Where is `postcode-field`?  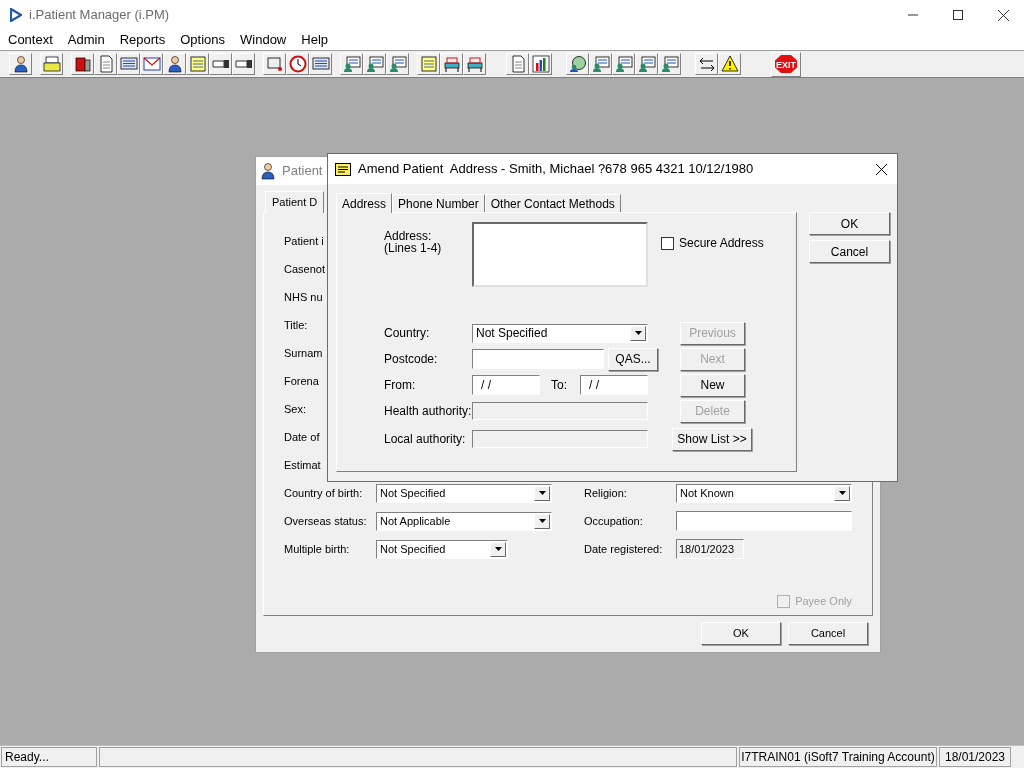
postcode-field is located at coordinates (538, 359).